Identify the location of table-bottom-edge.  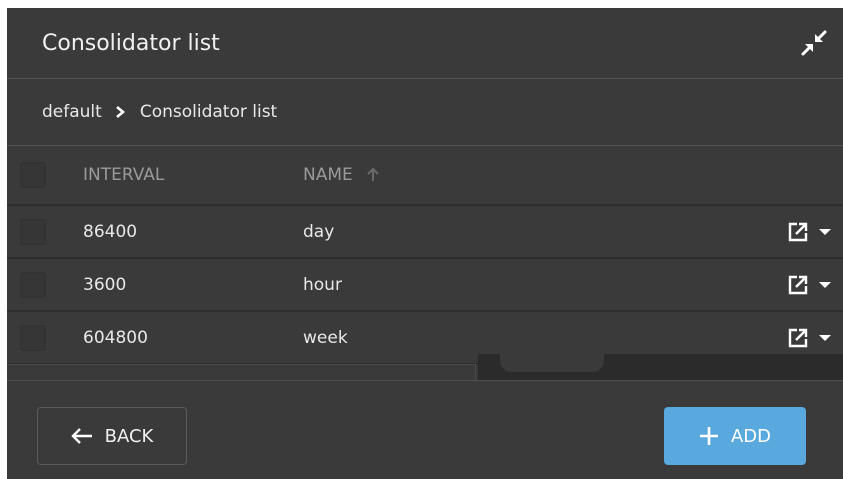
(241, 372).